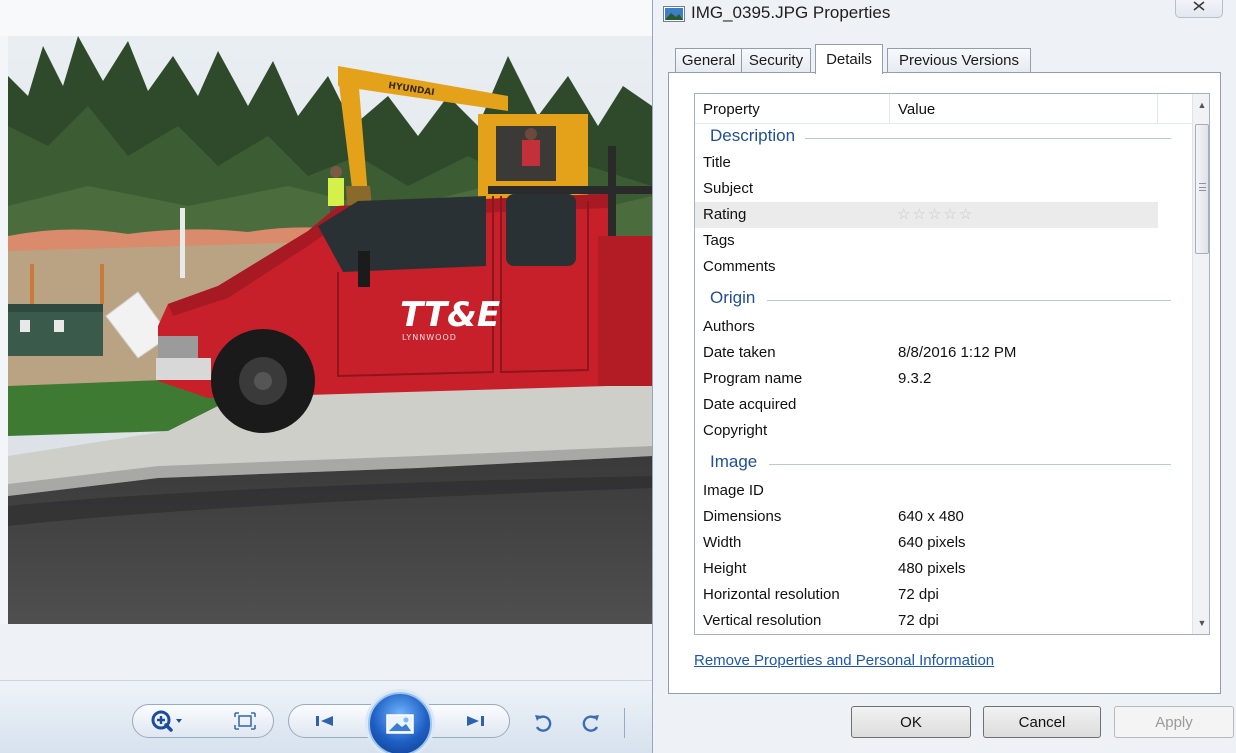 The width and height of the screenshot is (1236, 753). What do you see at coordinates (943, 327) in the screenshot?
I see `property-row-authors: Authors` at bounding box center [943, 327].